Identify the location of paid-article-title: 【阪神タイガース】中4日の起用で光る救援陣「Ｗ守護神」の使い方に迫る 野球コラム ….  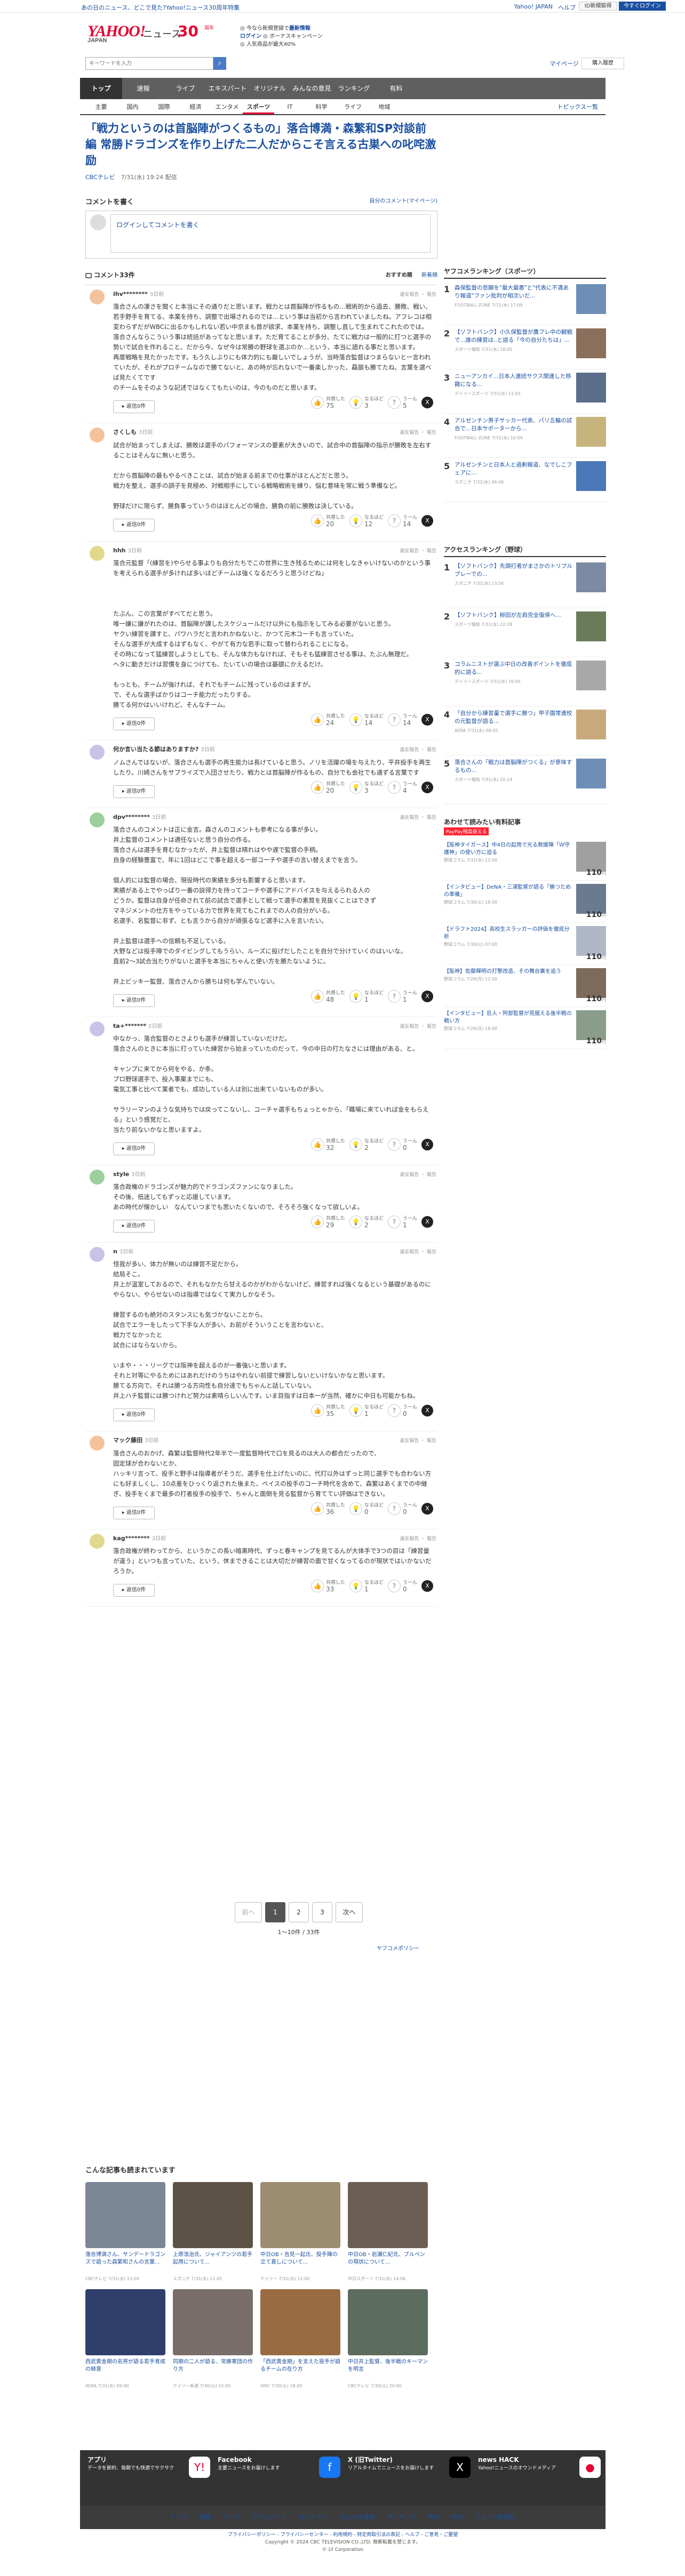
(509, 859).